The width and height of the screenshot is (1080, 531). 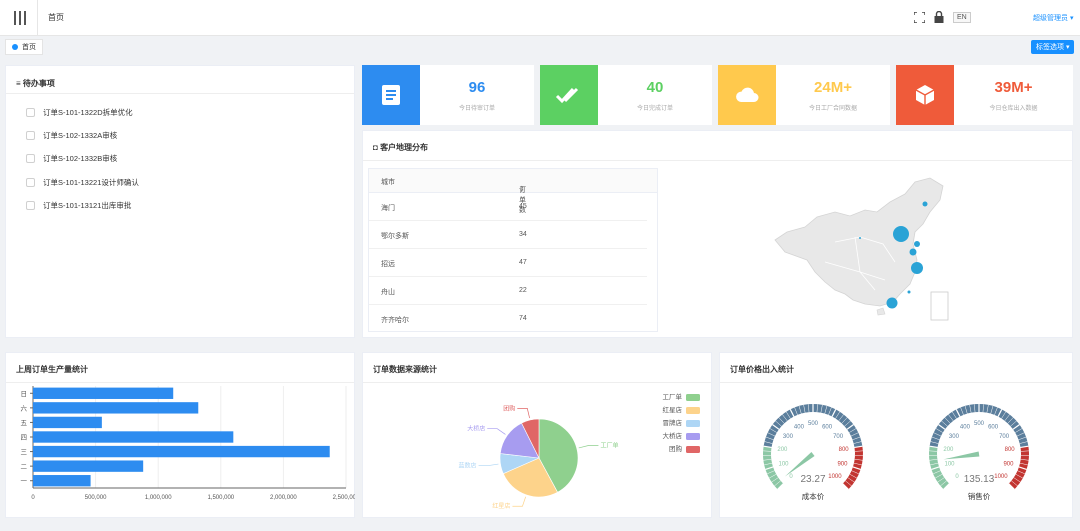 I want to click on stat-card-warehouse: 39M+ 今日仓库出入数据, so click(x=984, y=95).